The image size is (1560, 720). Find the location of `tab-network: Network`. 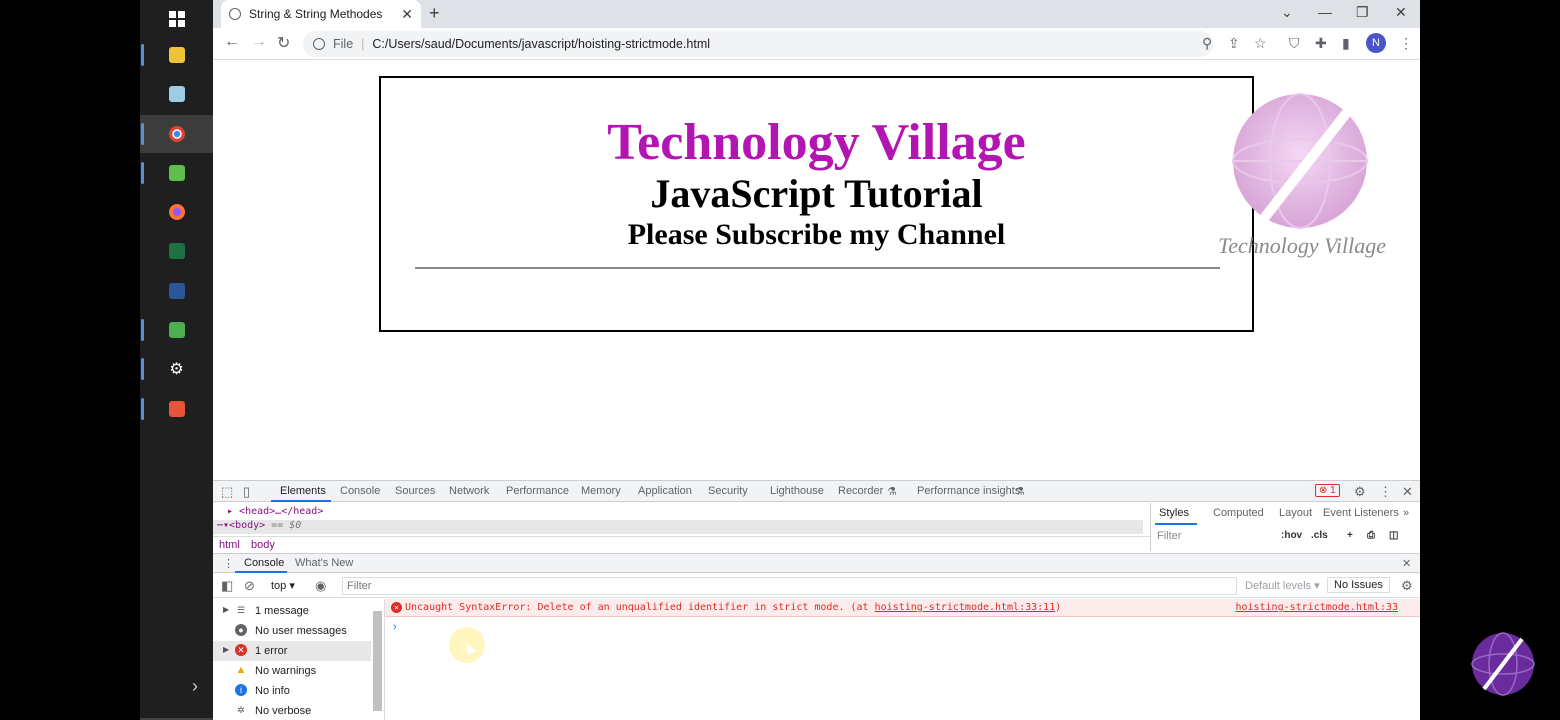

tab-network: Network is located at coordinates (469, 491).